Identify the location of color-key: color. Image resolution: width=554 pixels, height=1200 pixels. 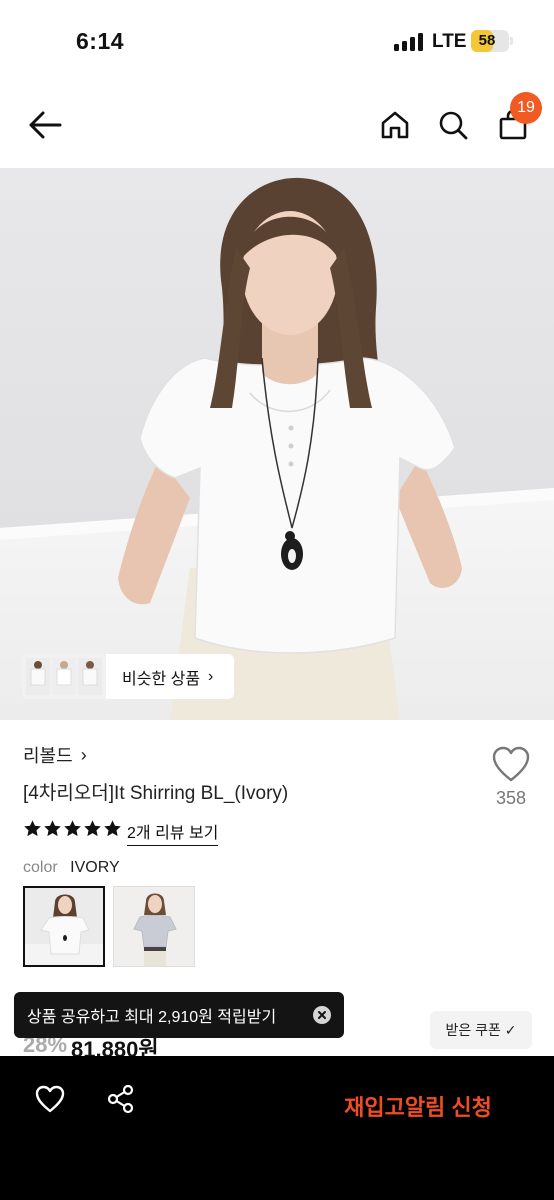
(40, 867).